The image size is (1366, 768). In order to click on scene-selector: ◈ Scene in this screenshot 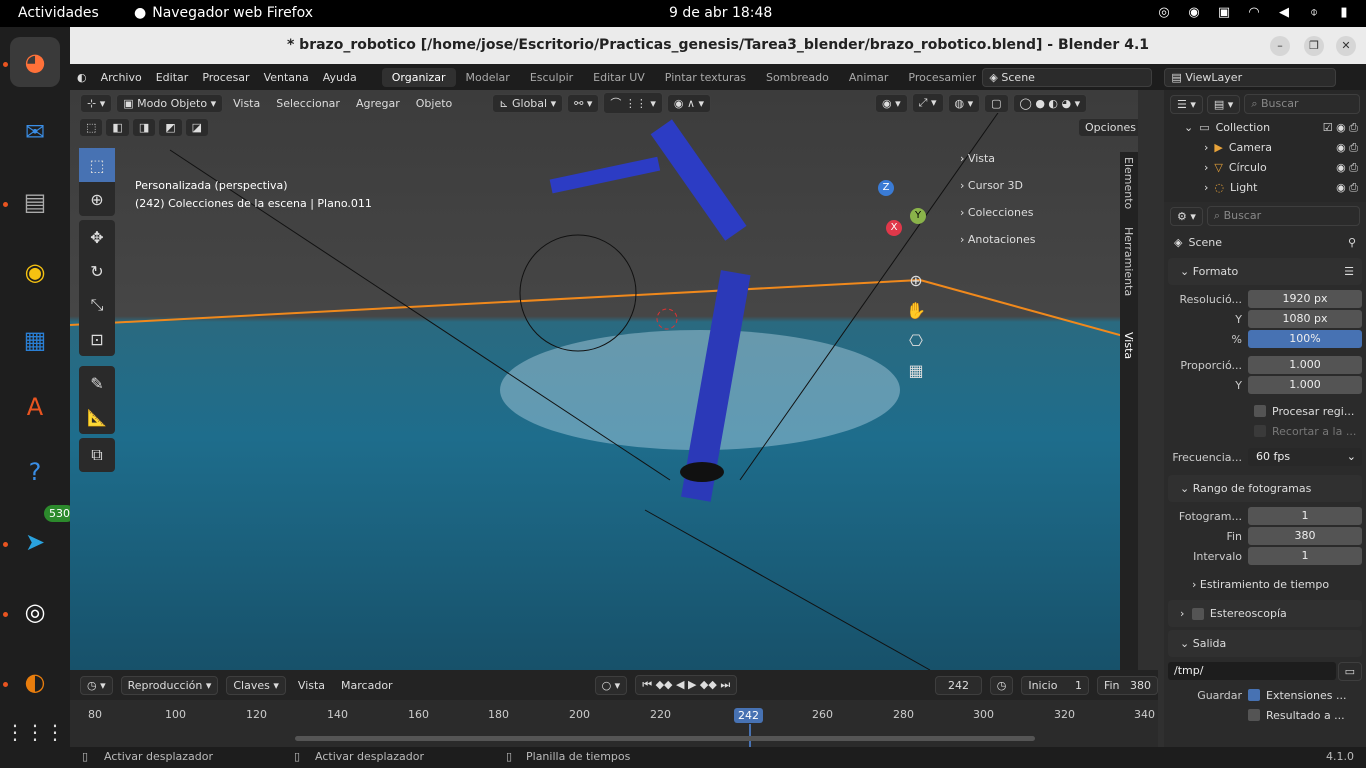, I will do `click(1067, 77)`.